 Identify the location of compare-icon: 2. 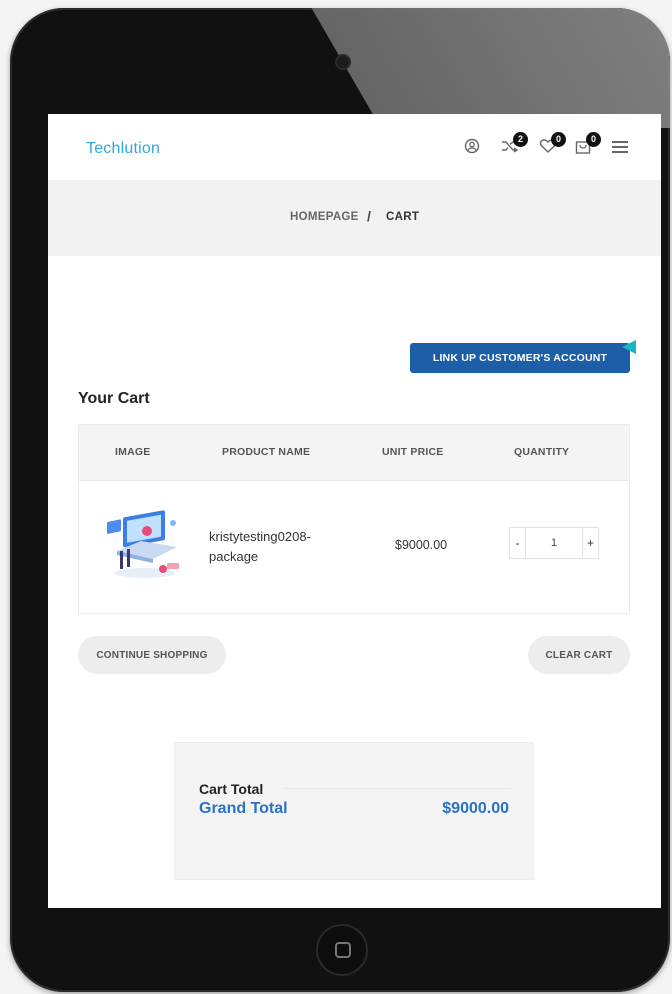
(514, 145).